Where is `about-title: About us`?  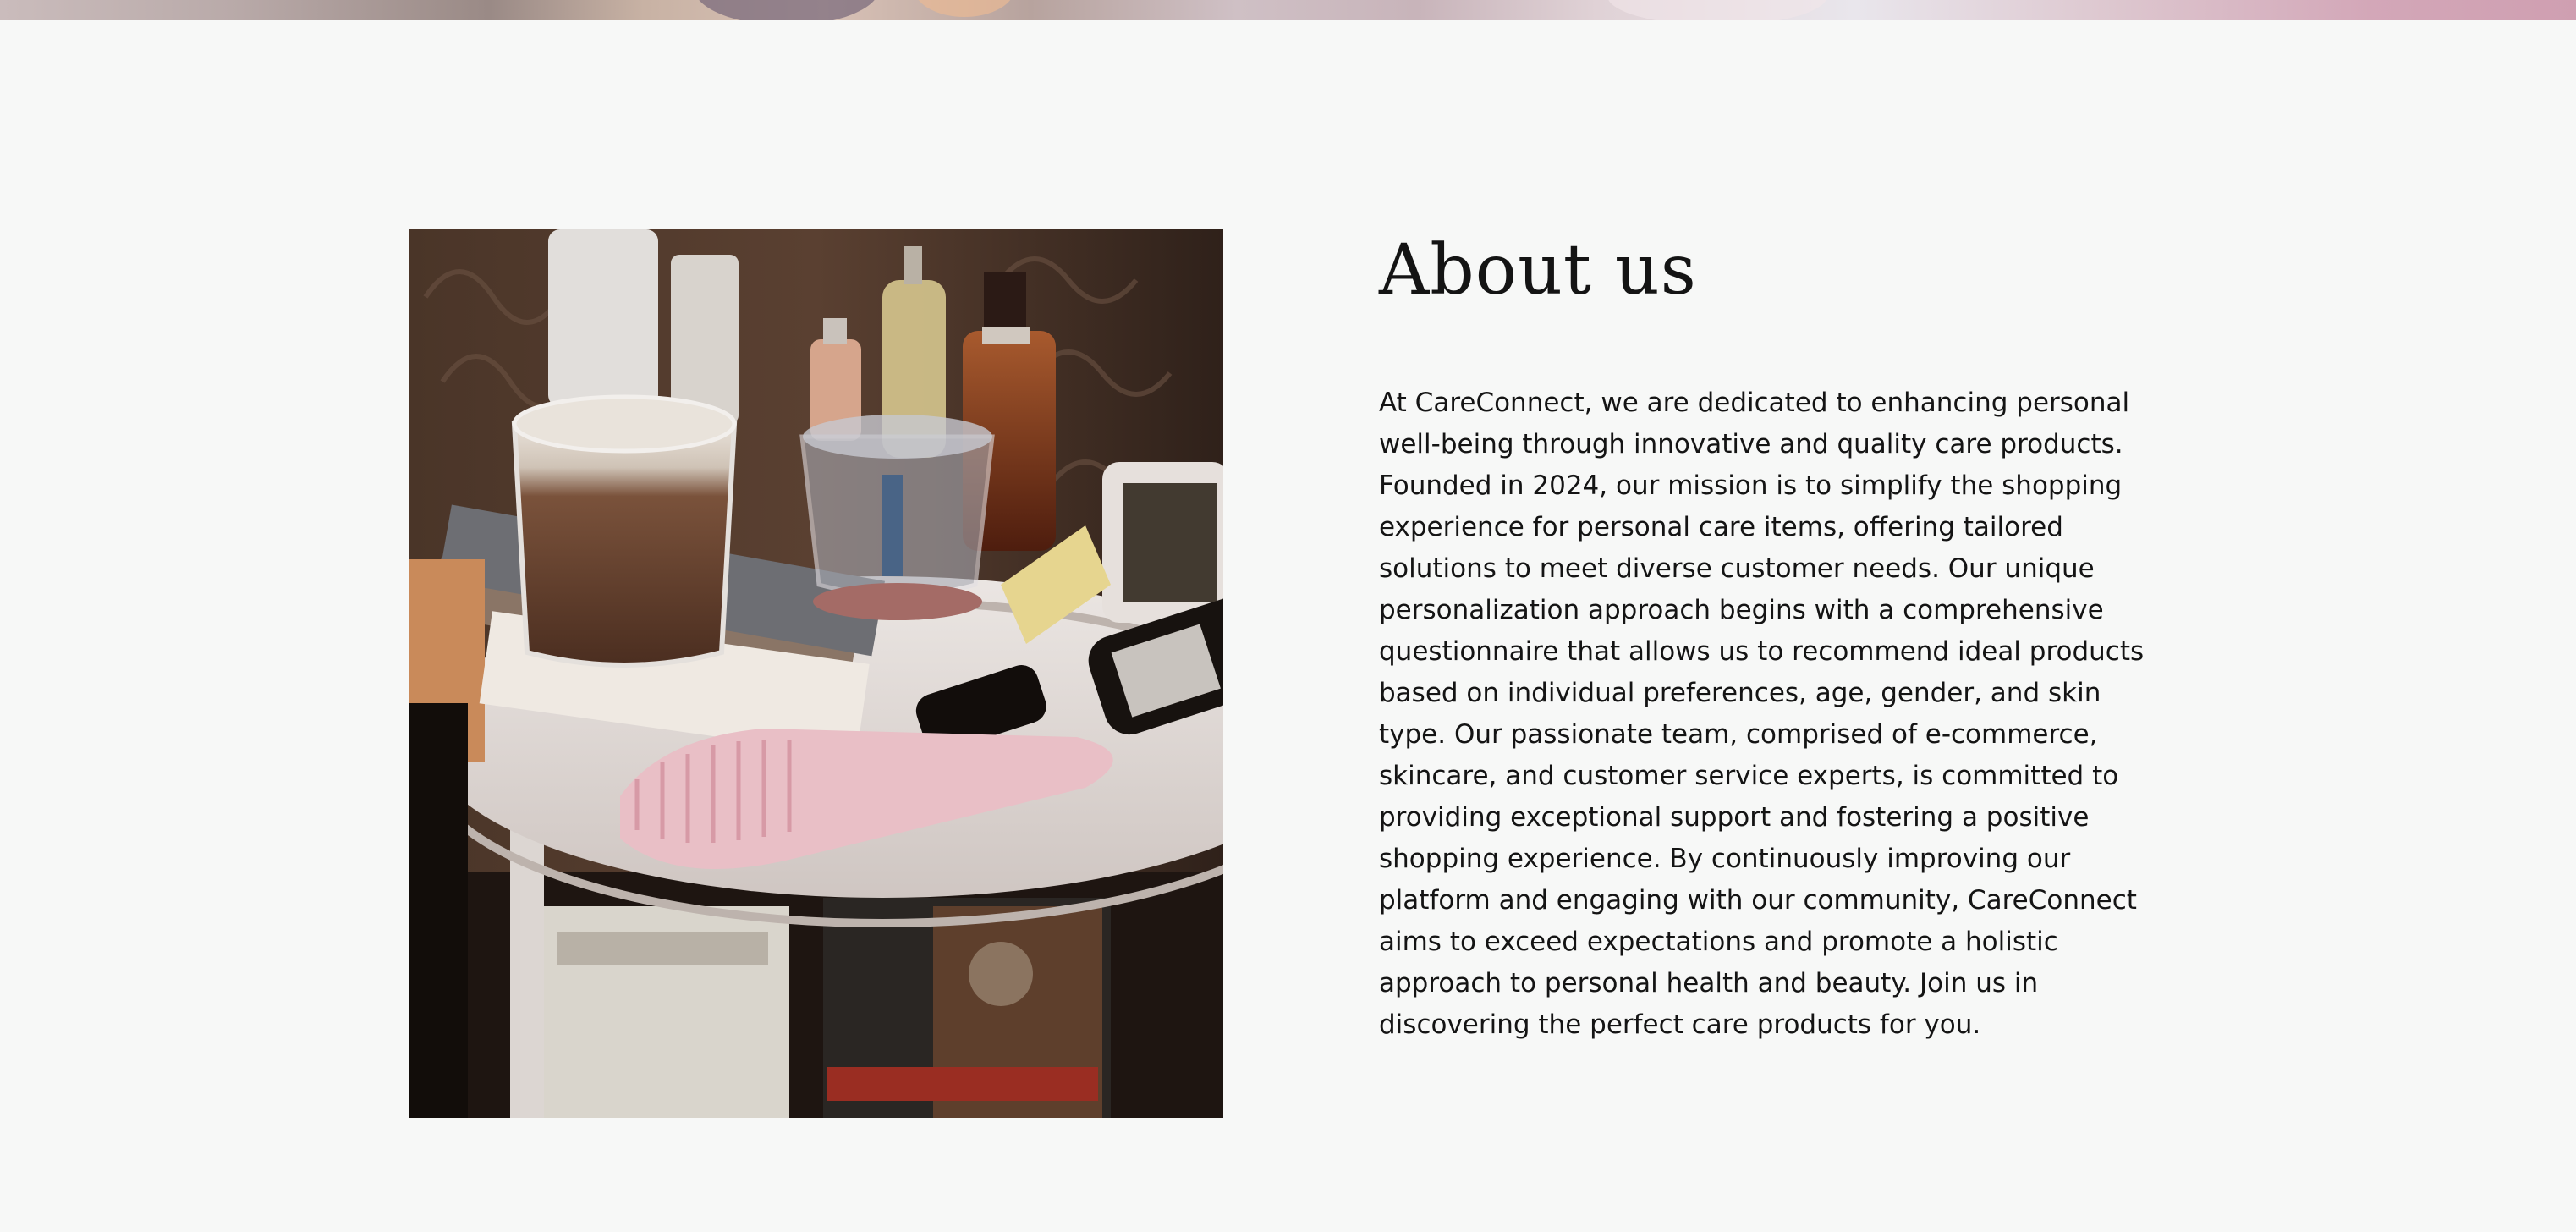 about-title: About us is located at coordinates (1538, 270).